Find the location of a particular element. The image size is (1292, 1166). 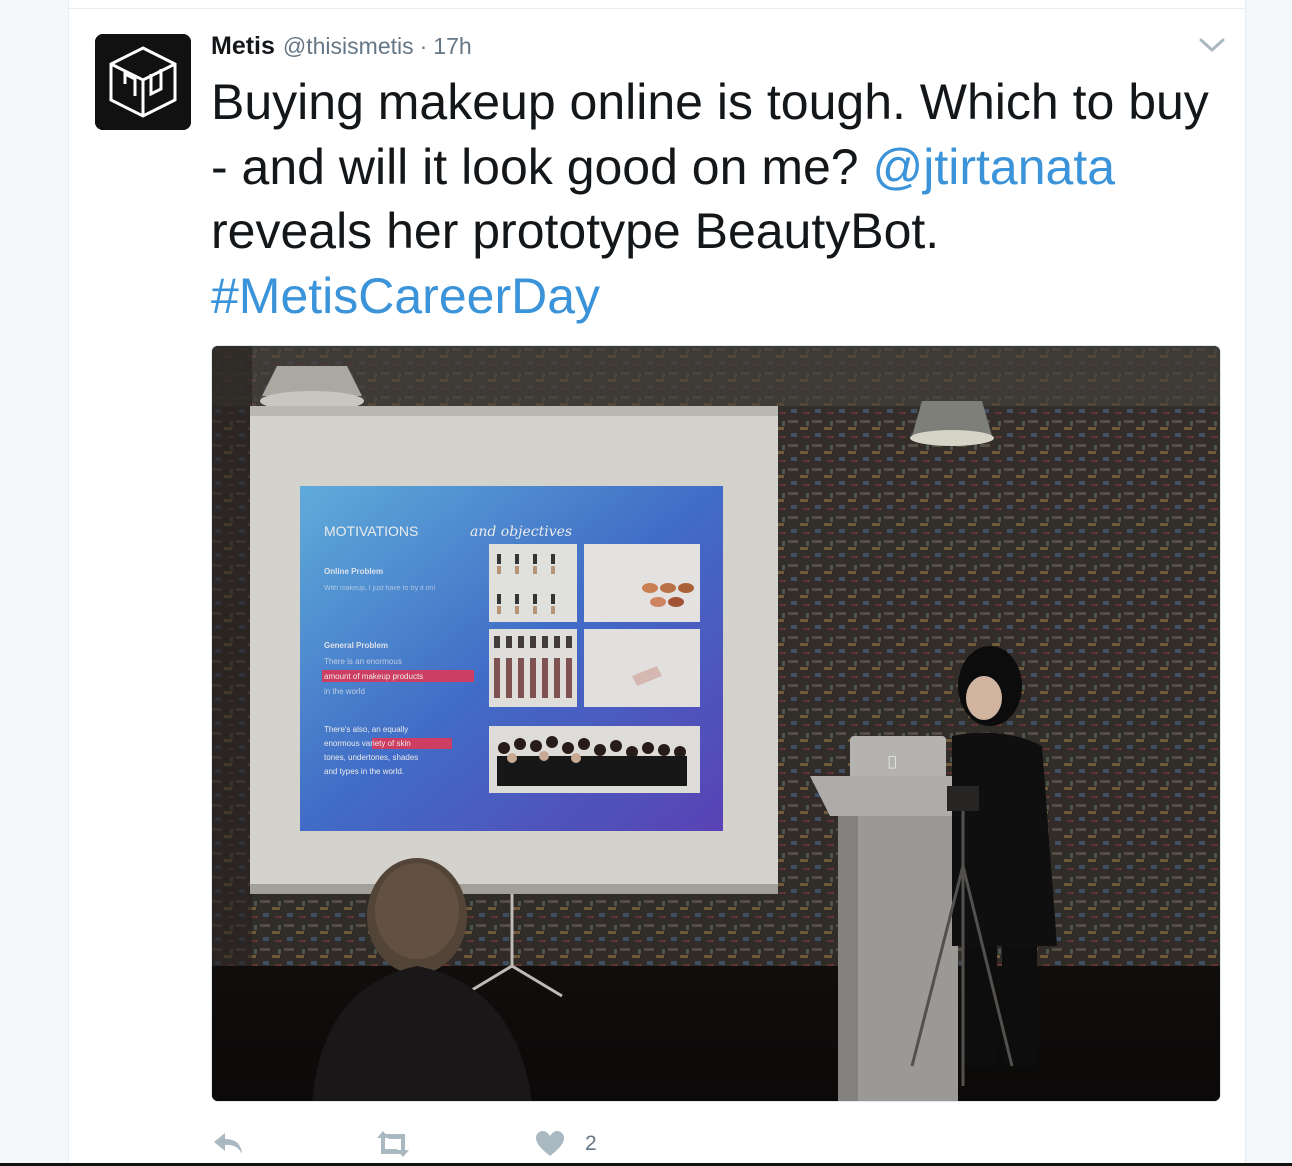

tweet-timestamp: 17h is located at coordinates (452, 46).